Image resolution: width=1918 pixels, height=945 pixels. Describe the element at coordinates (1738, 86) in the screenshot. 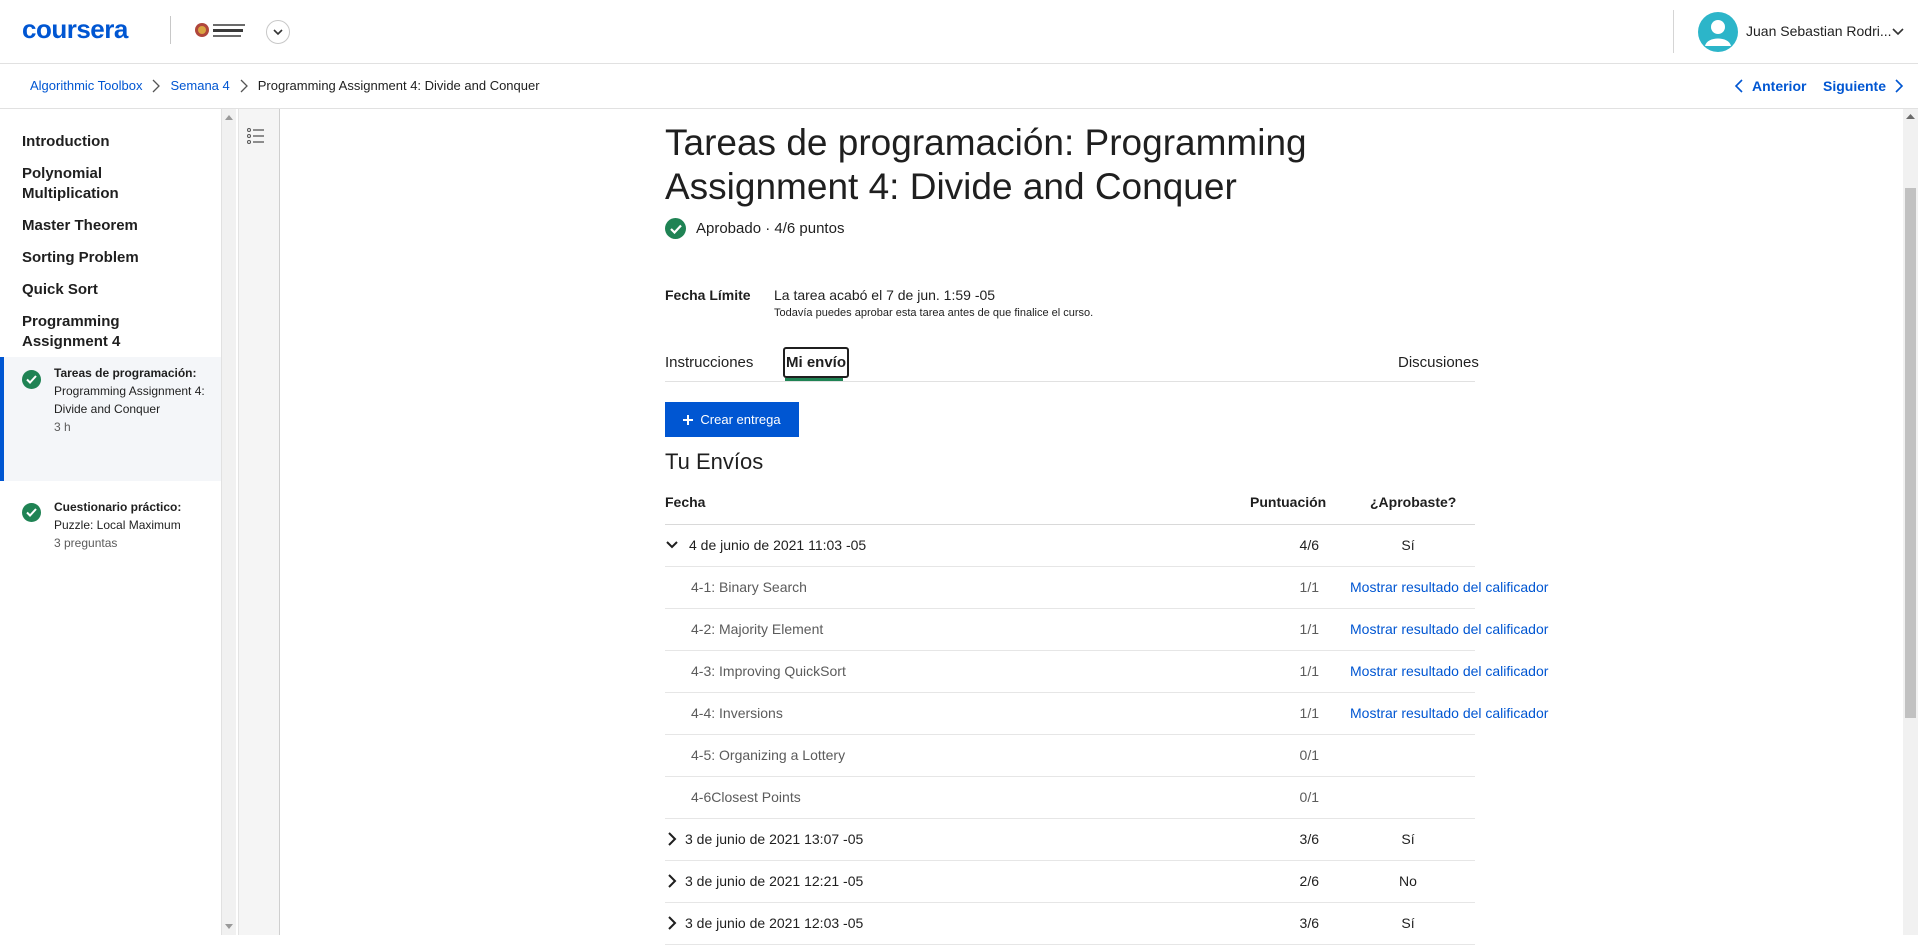

I see `chevron-left-icon` at that location.